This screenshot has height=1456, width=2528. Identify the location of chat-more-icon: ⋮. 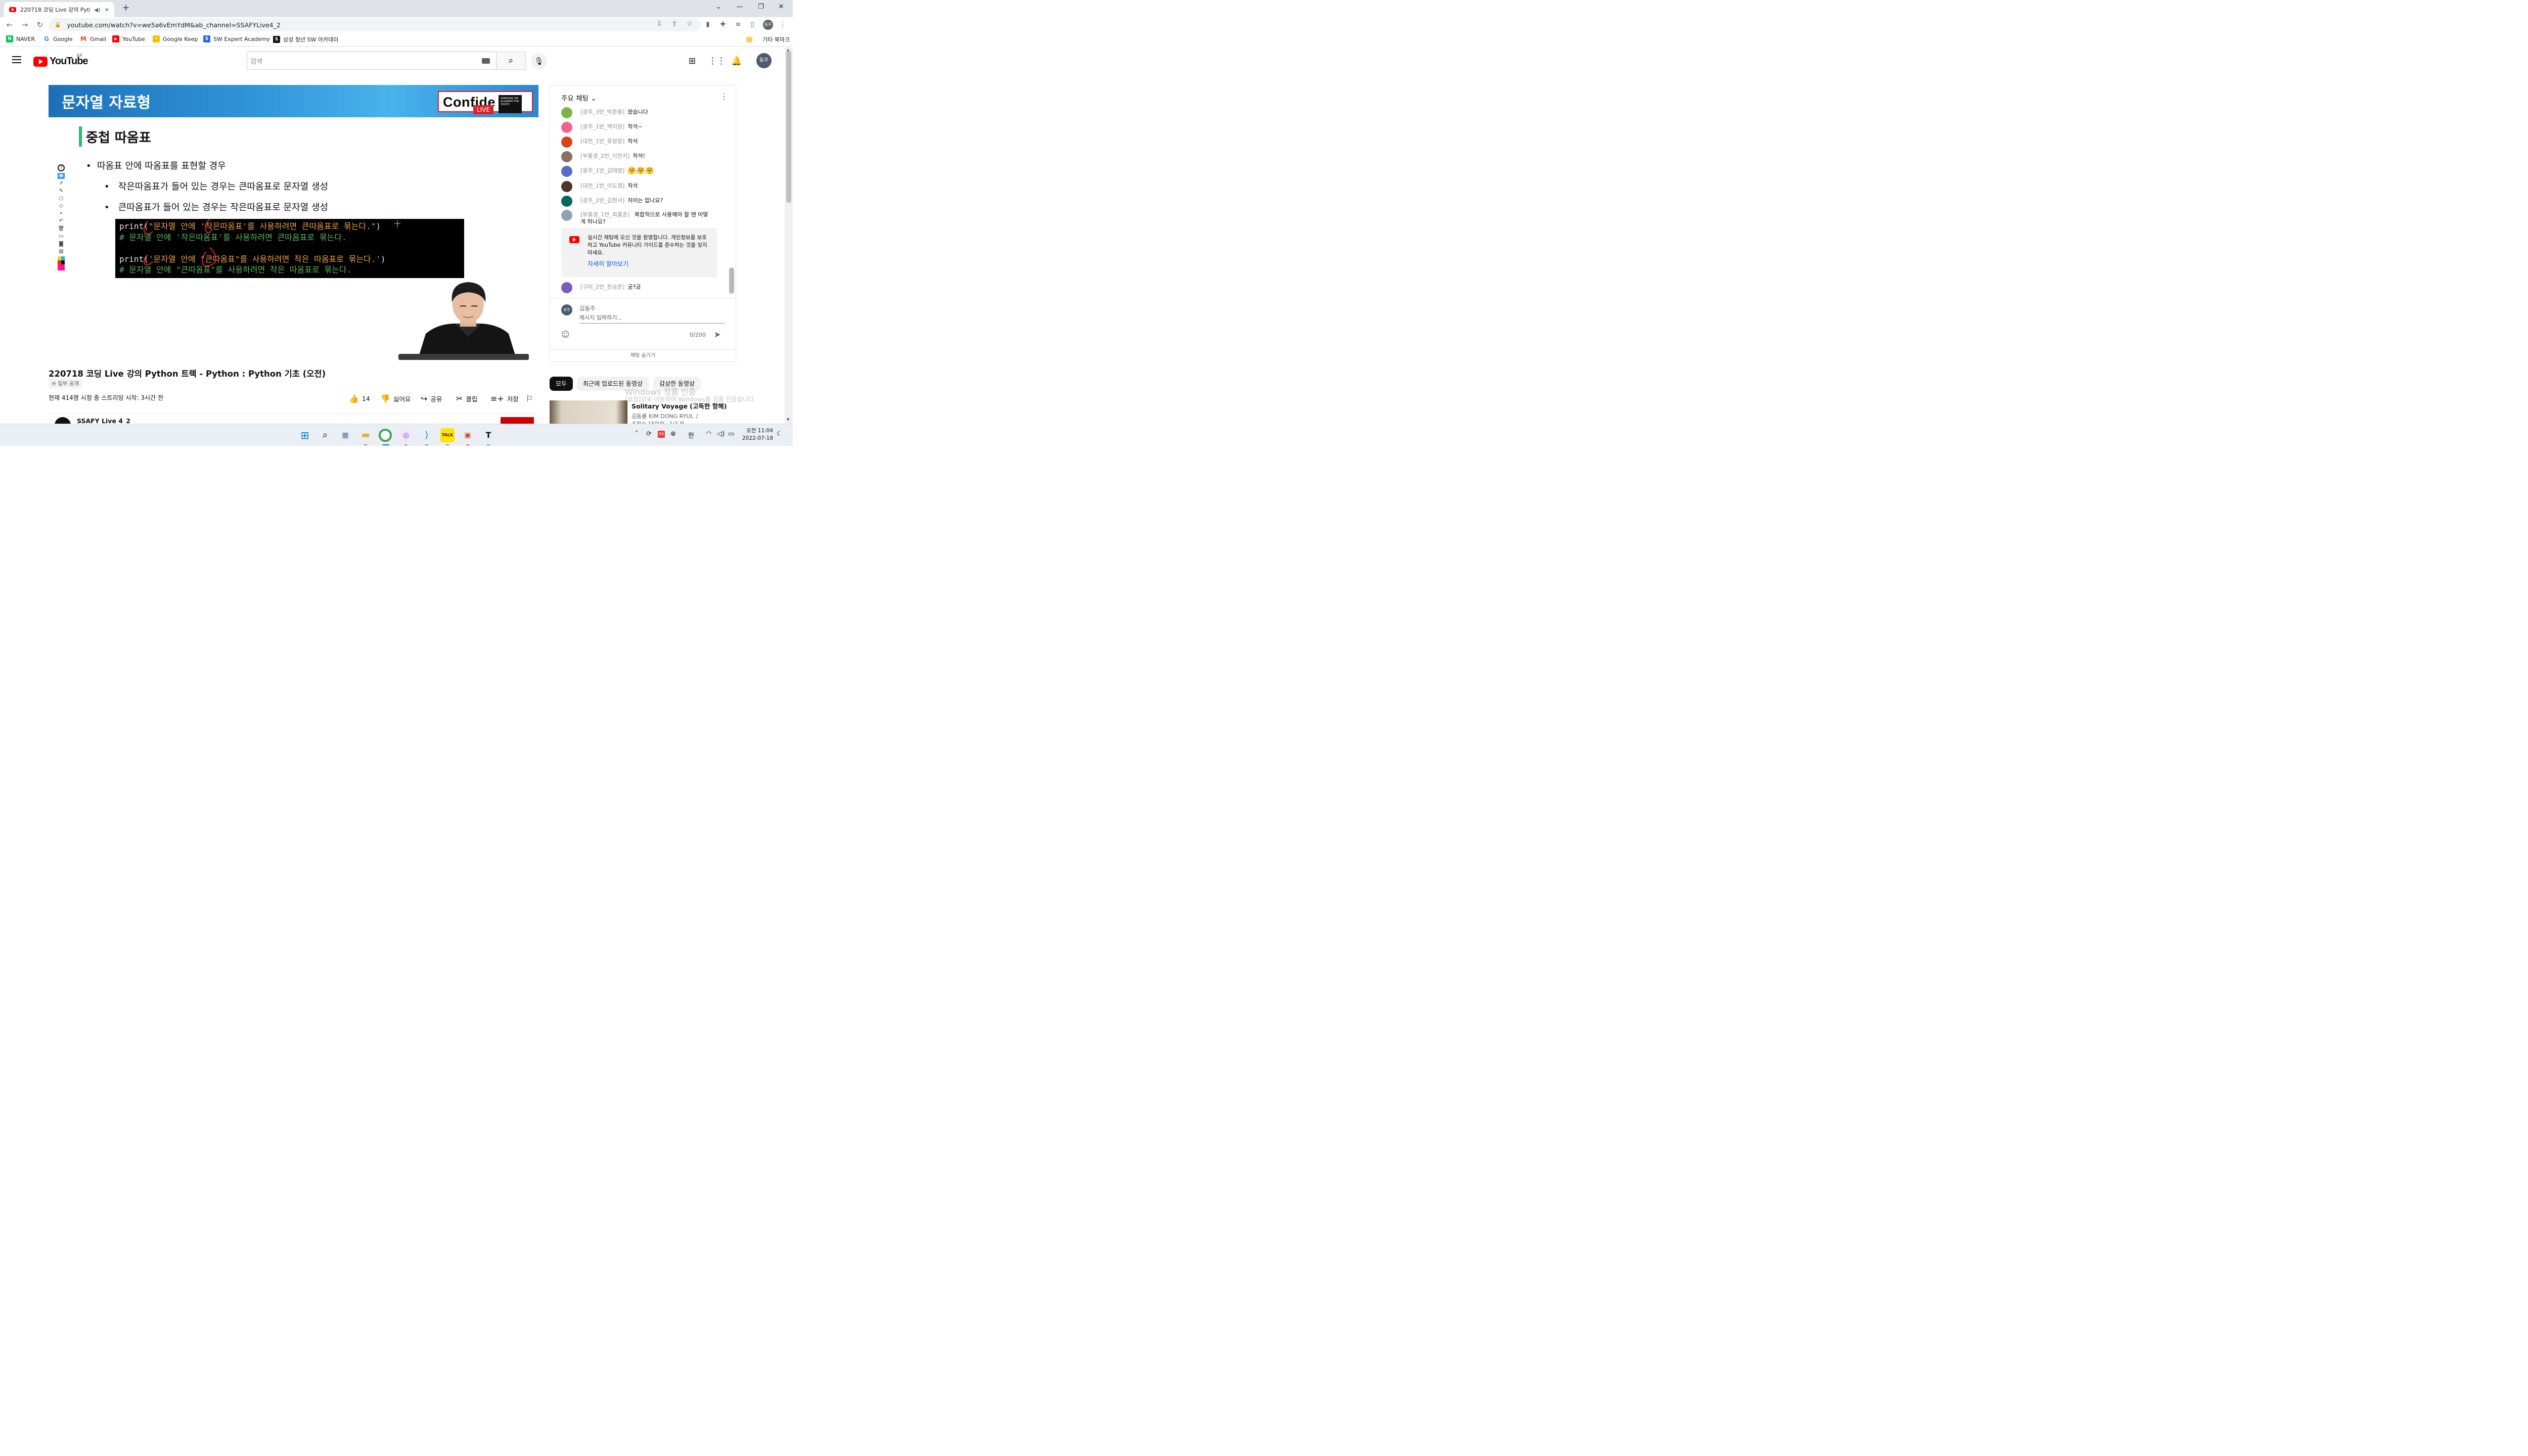
(724, 96).